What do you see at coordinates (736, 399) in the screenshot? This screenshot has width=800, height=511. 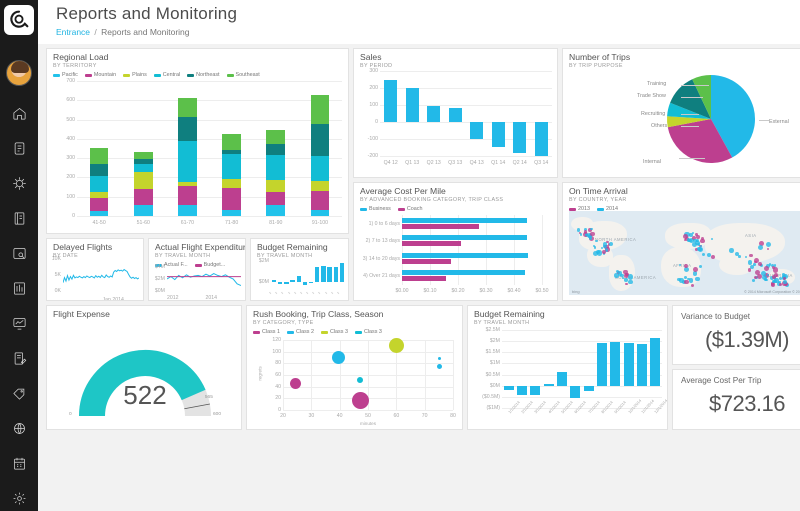 I see `tile-average-cost-per-trip: Average Cost Per Trip $723.16` at bounding box center [736, 399].